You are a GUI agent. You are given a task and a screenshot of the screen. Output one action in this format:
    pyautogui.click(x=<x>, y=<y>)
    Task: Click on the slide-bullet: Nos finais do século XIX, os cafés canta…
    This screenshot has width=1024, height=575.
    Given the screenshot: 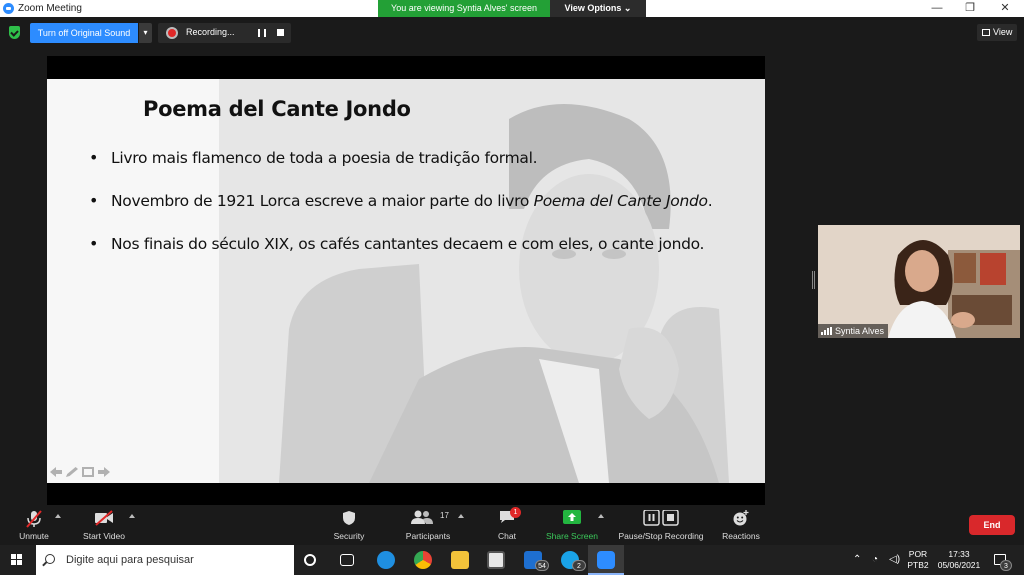 What is the action you would take?
    pyautogui.click(x=419, y=256)
    